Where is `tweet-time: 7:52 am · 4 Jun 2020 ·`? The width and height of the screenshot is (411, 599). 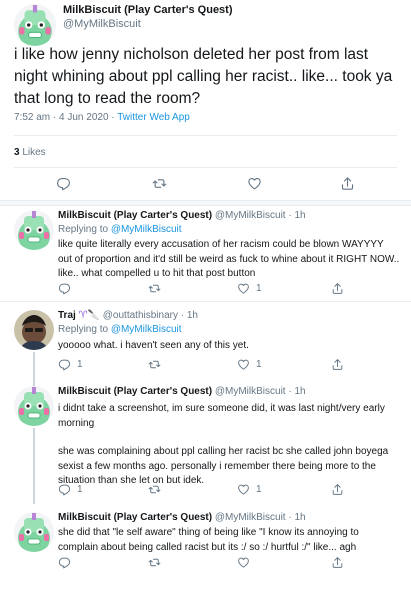 tweet-time: 7:52 am · 4 Jun 2020 · is located at coordinates (65, 117).